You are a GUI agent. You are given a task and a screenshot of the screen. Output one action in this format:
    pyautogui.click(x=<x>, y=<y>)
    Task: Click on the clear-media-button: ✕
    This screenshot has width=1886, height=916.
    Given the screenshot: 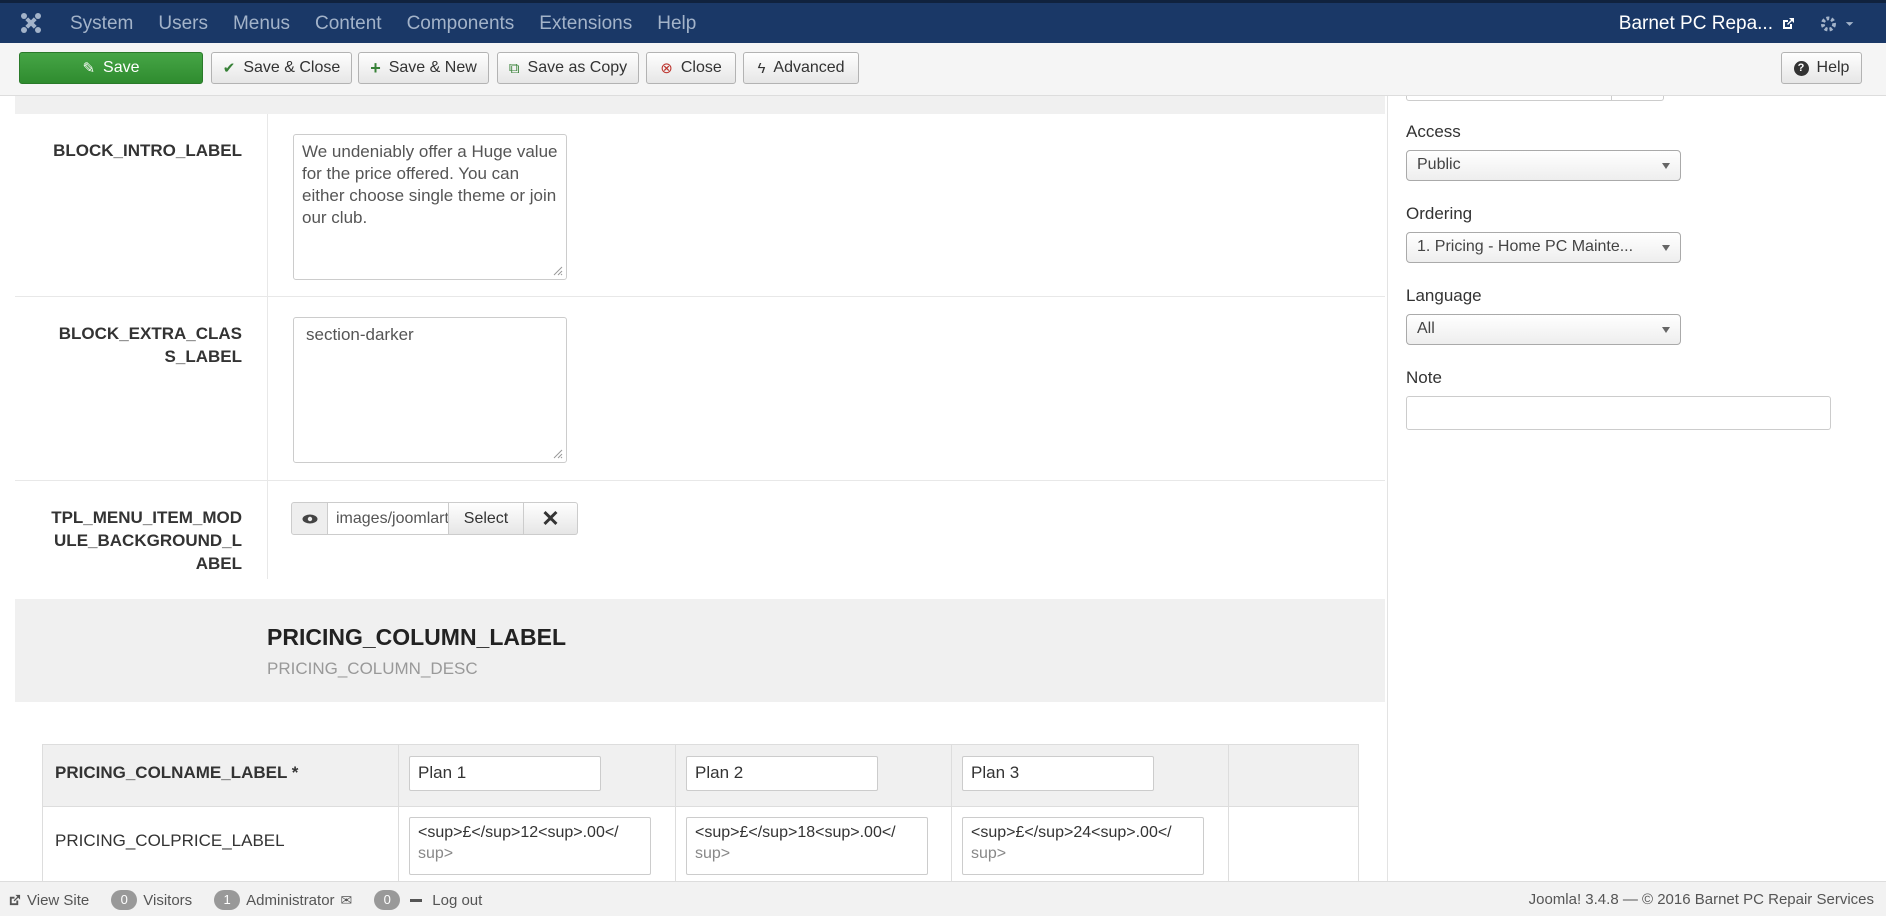 What is the action you would take?
    pyautogui.click(x=551, y=518)
    